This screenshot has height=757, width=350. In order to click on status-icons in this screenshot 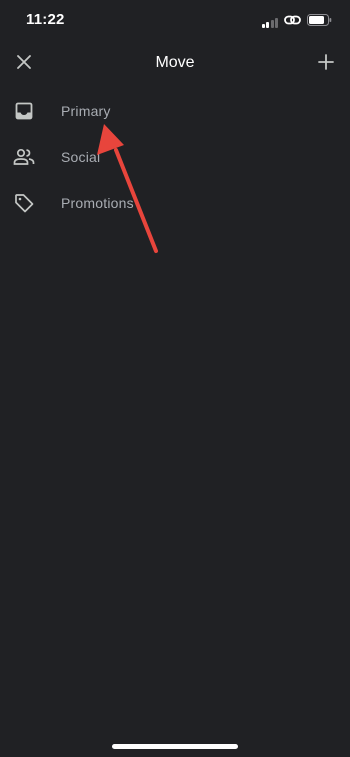, I will do `click(297, 22)`.